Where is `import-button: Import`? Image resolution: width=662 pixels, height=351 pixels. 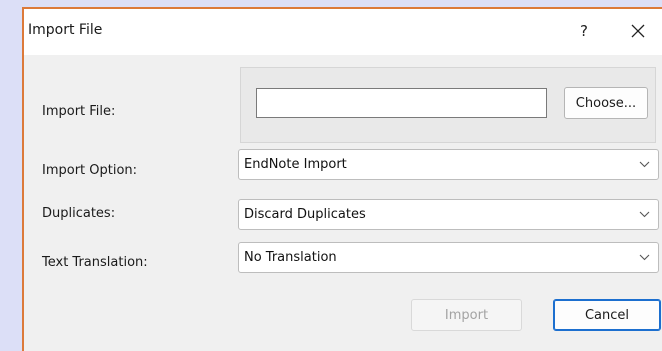
import-button: Import is located at coordinates (466, 315).